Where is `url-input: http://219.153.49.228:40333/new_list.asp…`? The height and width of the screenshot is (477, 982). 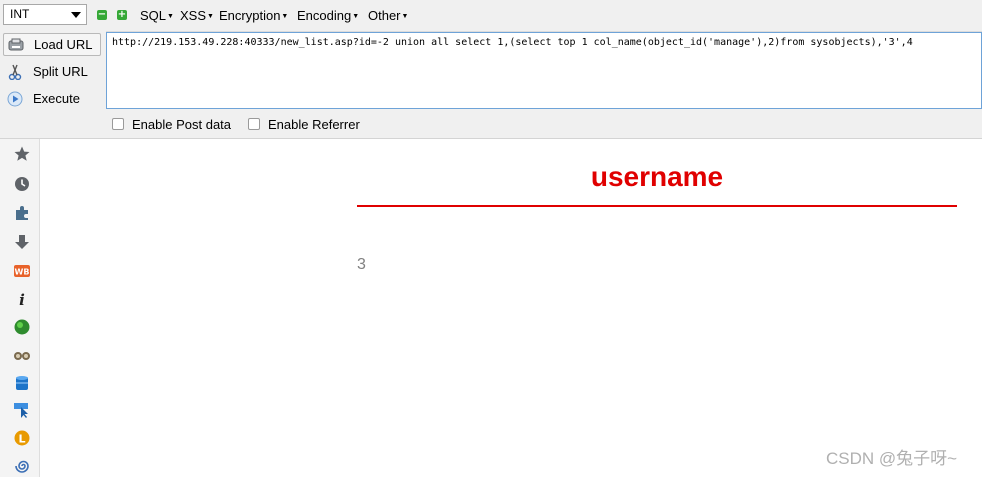 url-input: http://219.153.49.228:40333/new_list.asp… is located at coordinates (544, 70).